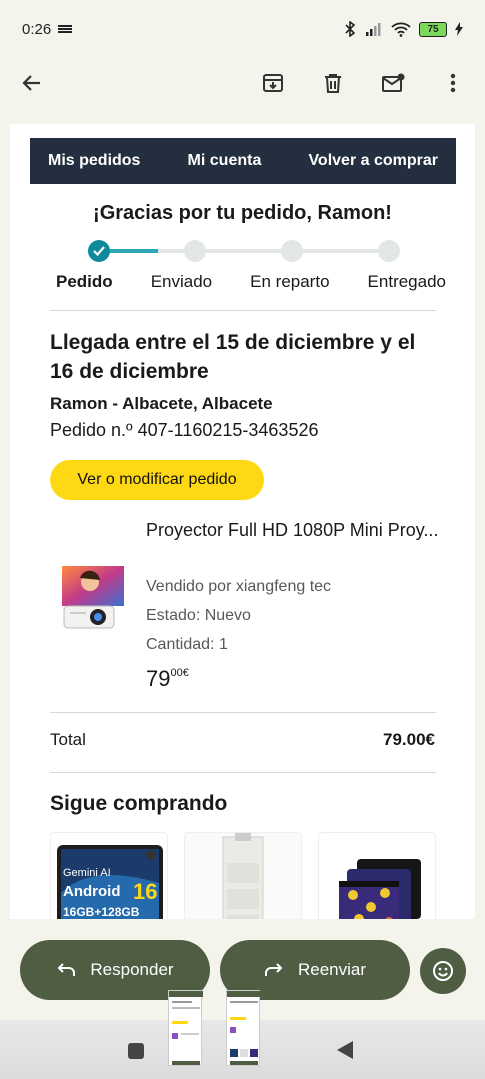 The width and height of the screenshot is (485, 1079). What do you see at coordinates (433, 29) in the screenshot?
I see `battery-icon: 75` at bounding box center [433, 29].